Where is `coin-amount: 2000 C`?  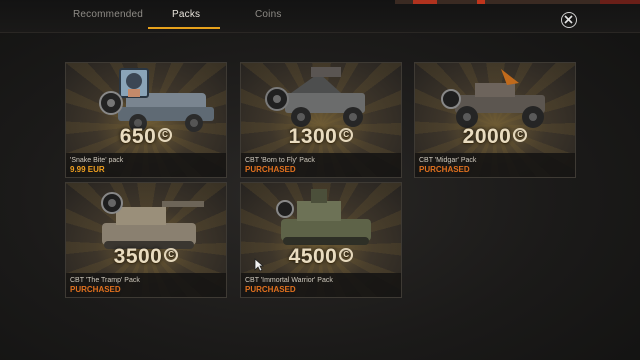 coin-amount: 2000 C is located at coordinates (495, 137).